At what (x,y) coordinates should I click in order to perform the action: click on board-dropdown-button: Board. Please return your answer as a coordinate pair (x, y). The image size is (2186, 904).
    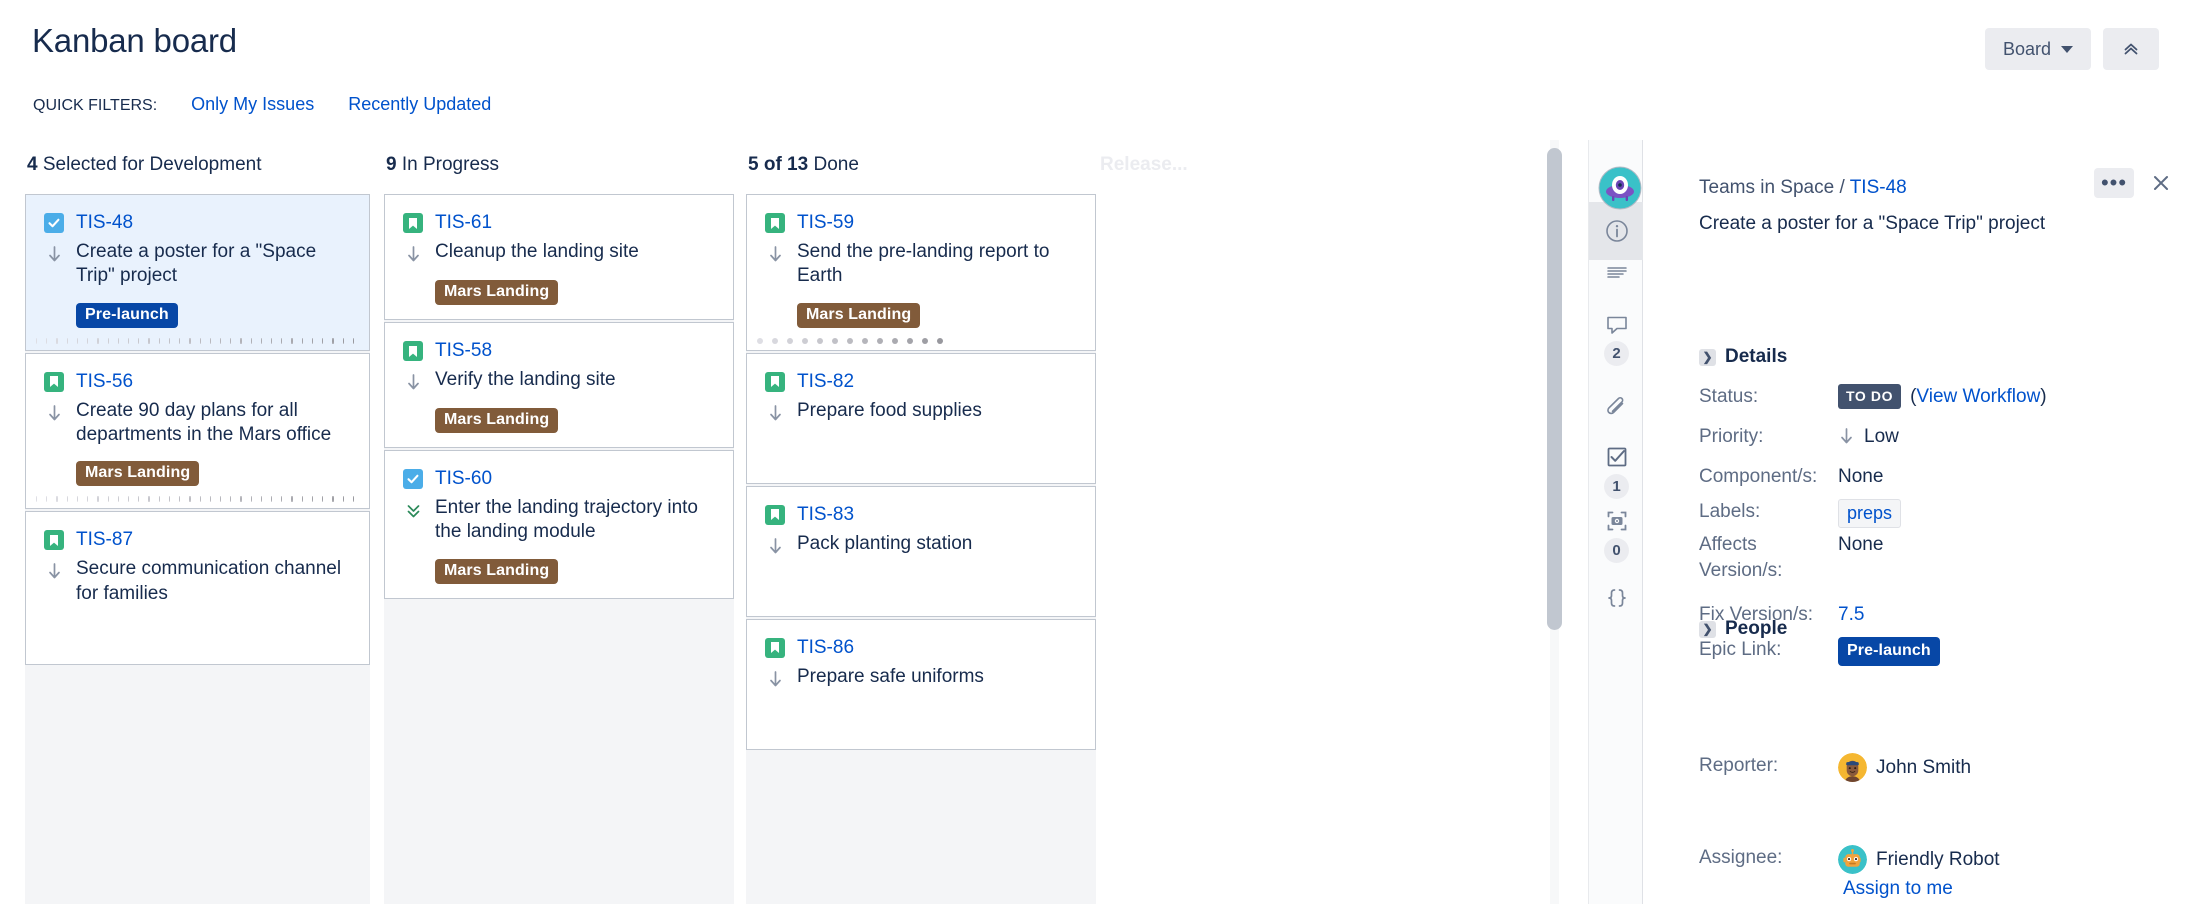
    Looking at the image, I should click on (2037, 49).